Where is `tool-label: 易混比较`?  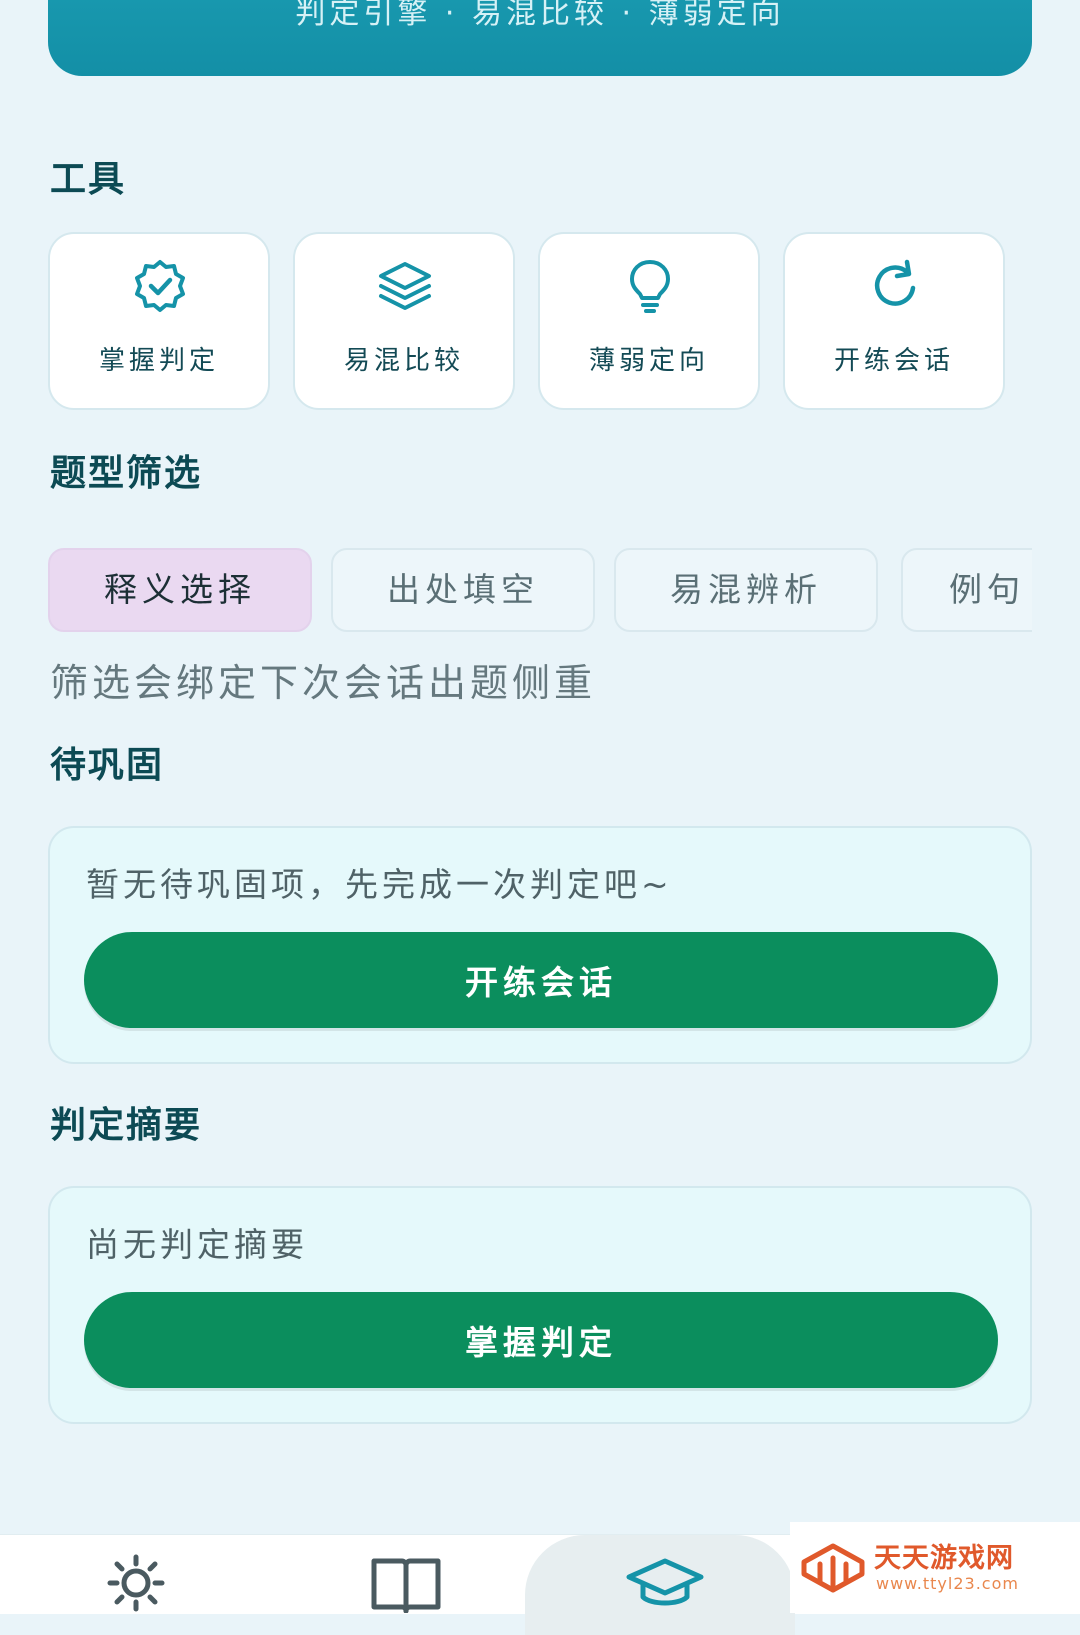
tool-label: 易混比较 is located at coordinates (403, 361).